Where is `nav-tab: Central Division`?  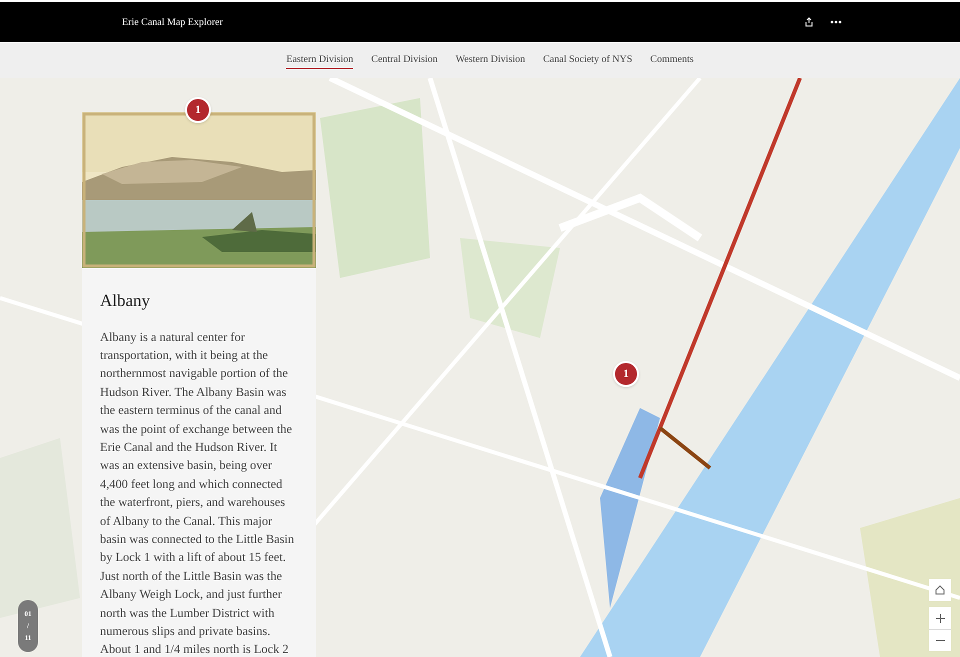 nav-tab: Central Division is located at coordinates (404, 60).